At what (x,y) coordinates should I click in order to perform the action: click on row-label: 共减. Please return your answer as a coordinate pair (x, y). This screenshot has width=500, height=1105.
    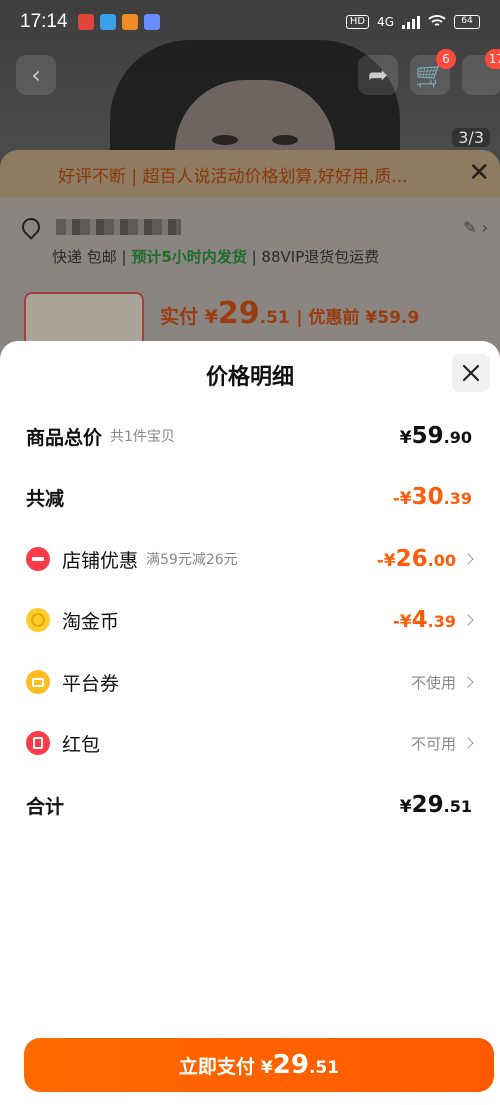
    Looking at the image, I should click on (45, 498).